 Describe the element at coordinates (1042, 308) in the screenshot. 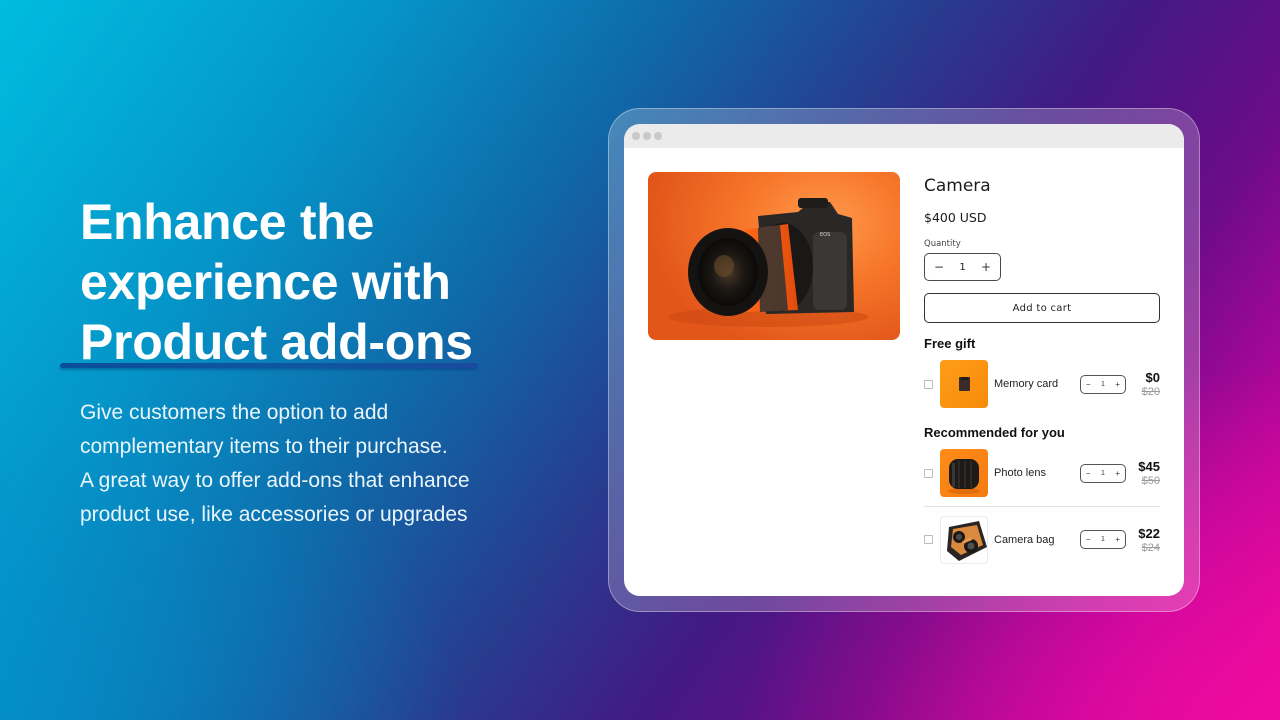

I see `add-to-cart-button: Add to cart` at that location.